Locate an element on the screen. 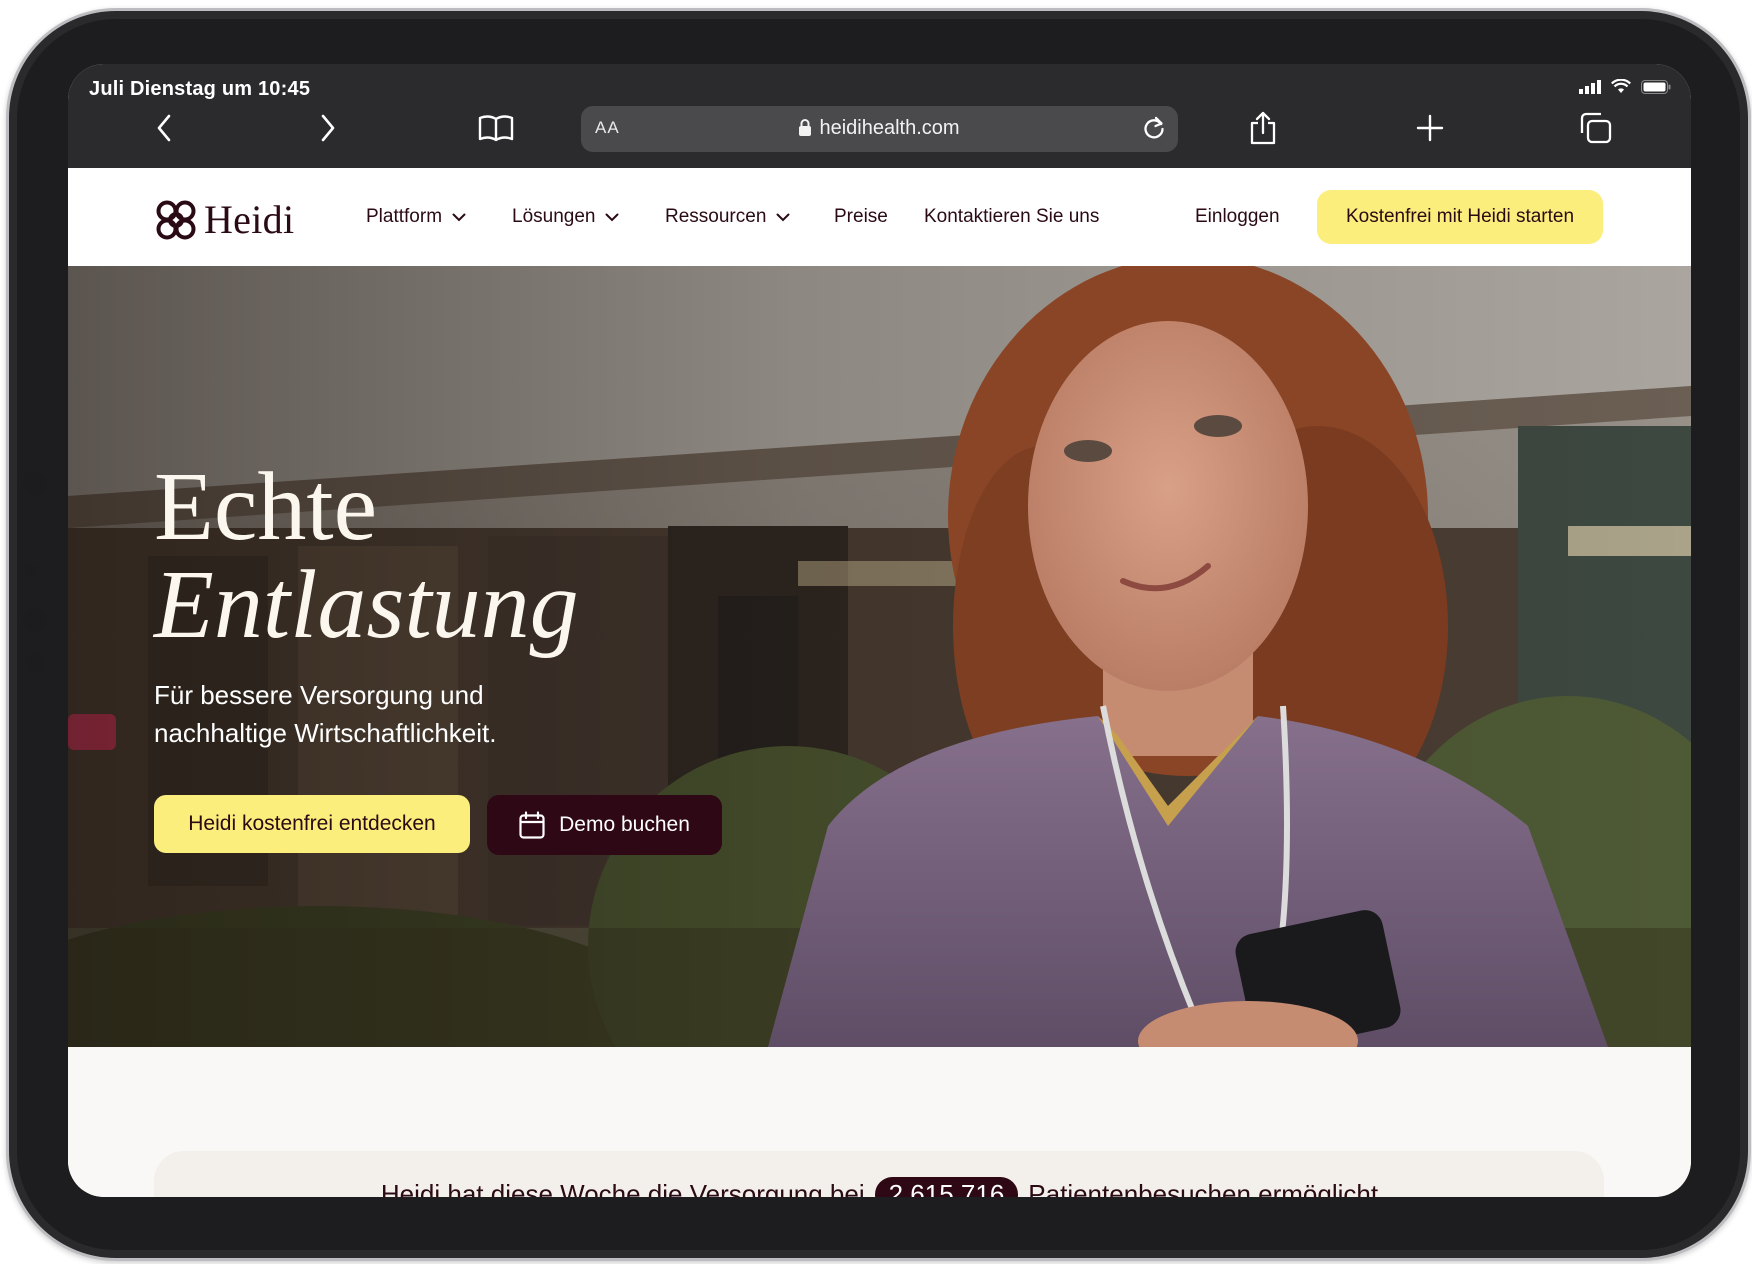 This screenshot has width=1752, height=1264. counter-prefix: Heidi hat diese Woche die Versorgung bei is located at coordinates (622, 1188).